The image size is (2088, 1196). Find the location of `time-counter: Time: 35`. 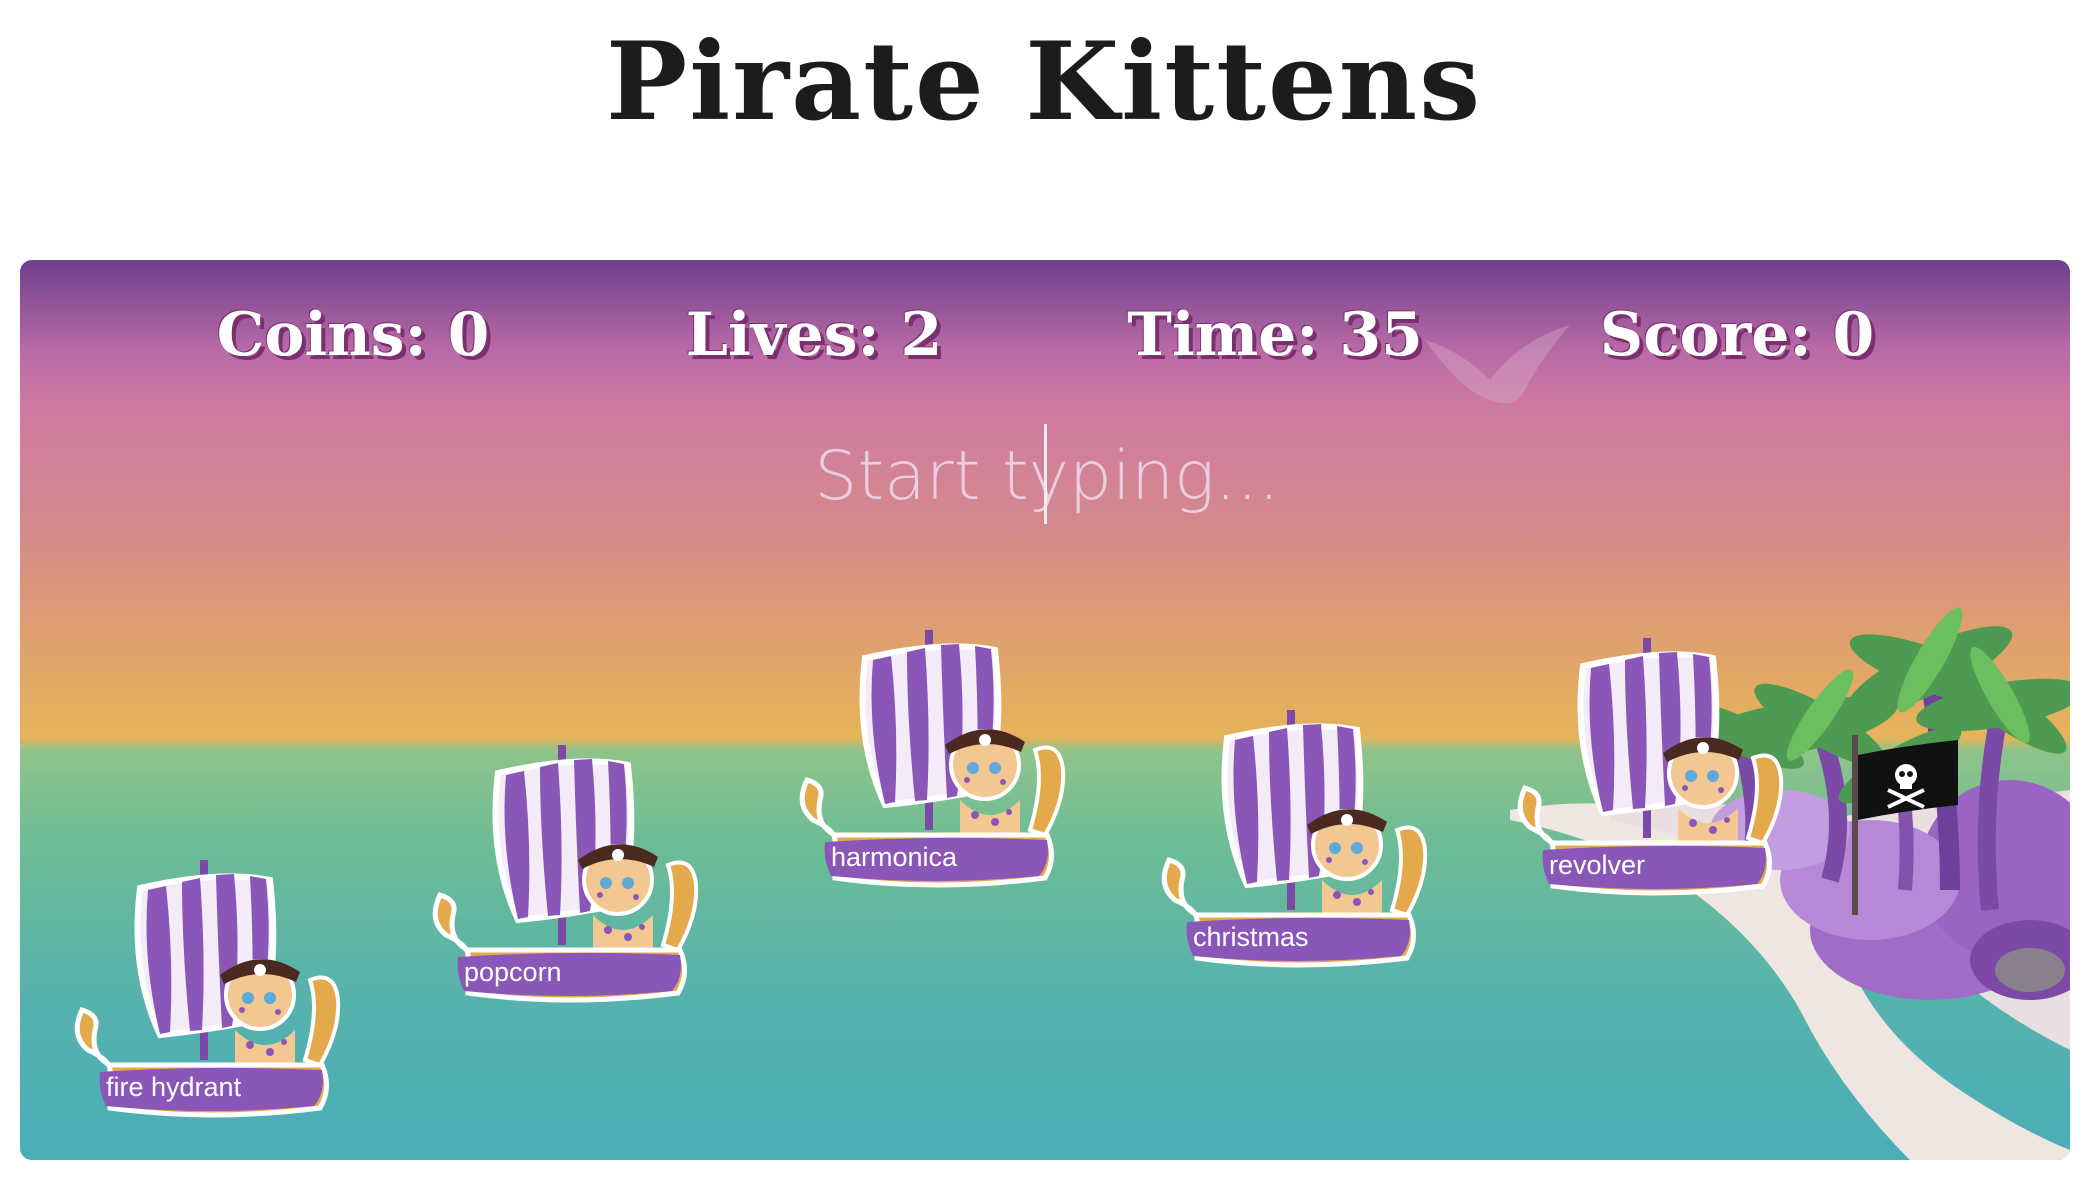

time-counter: Time: 35 is located at coordinates (1275, 335).